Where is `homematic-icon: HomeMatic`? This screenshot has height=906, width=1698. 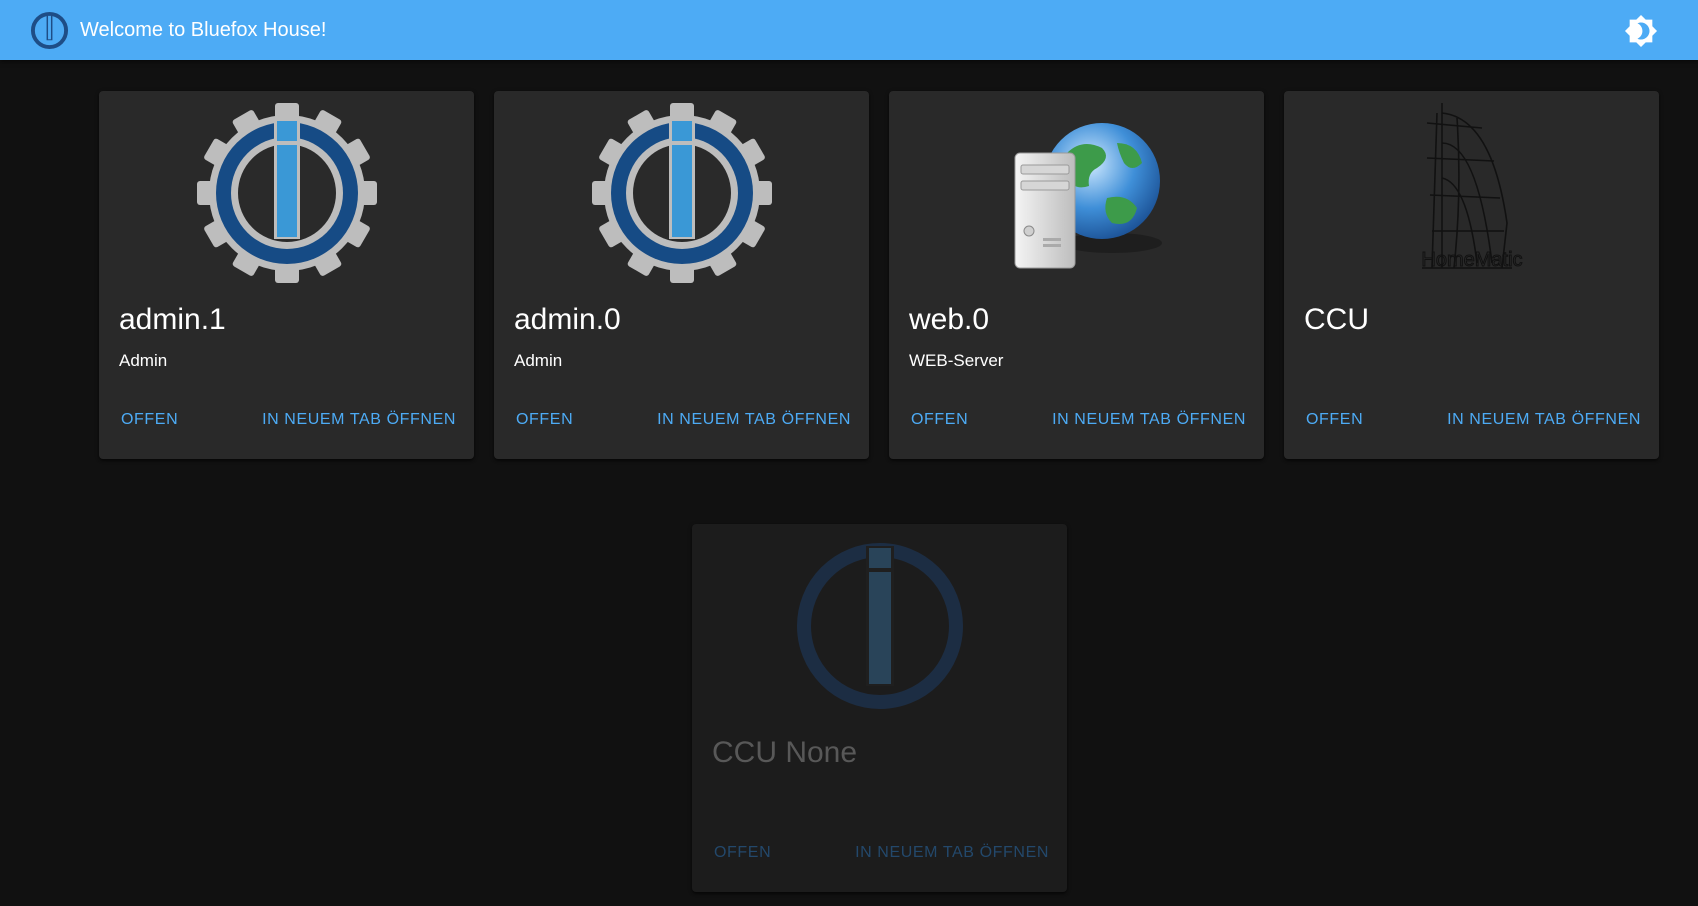 homematic-icon: HomeMatic is located at coordinates (1471, 187).